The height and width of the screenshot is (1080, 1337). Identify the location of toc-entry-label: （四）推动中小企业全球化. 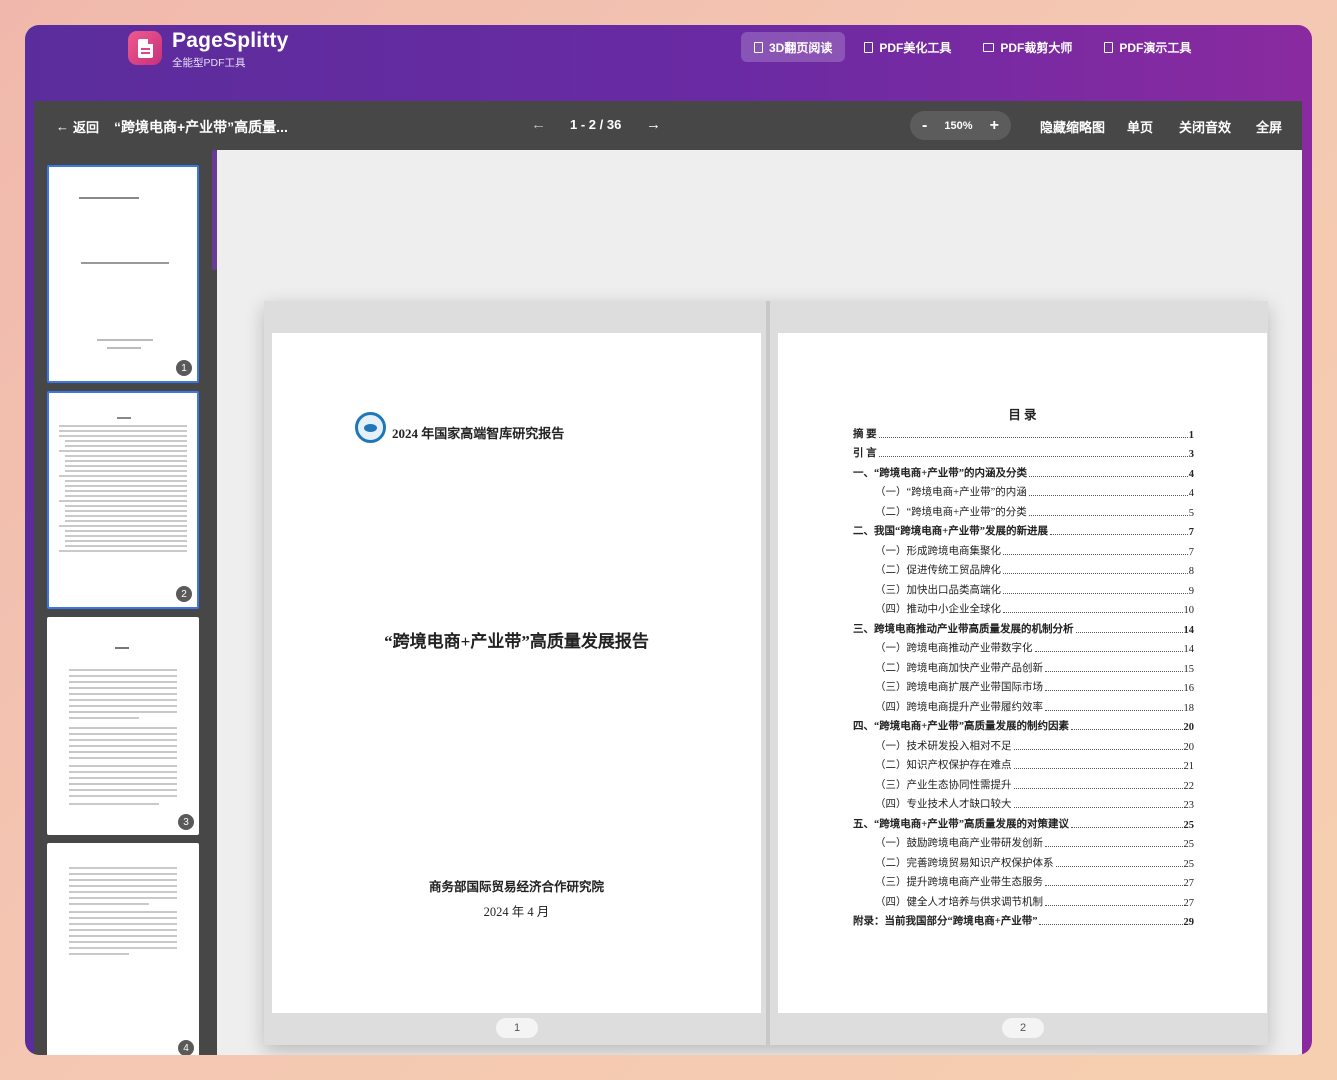
(938, 609).